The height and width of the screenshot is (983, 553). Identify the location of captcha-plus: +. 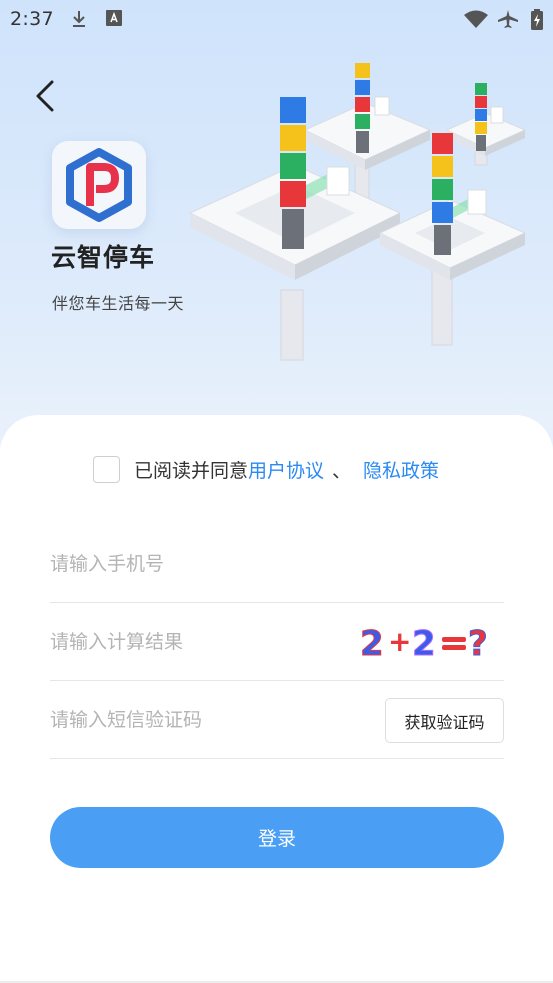
(399, 641).